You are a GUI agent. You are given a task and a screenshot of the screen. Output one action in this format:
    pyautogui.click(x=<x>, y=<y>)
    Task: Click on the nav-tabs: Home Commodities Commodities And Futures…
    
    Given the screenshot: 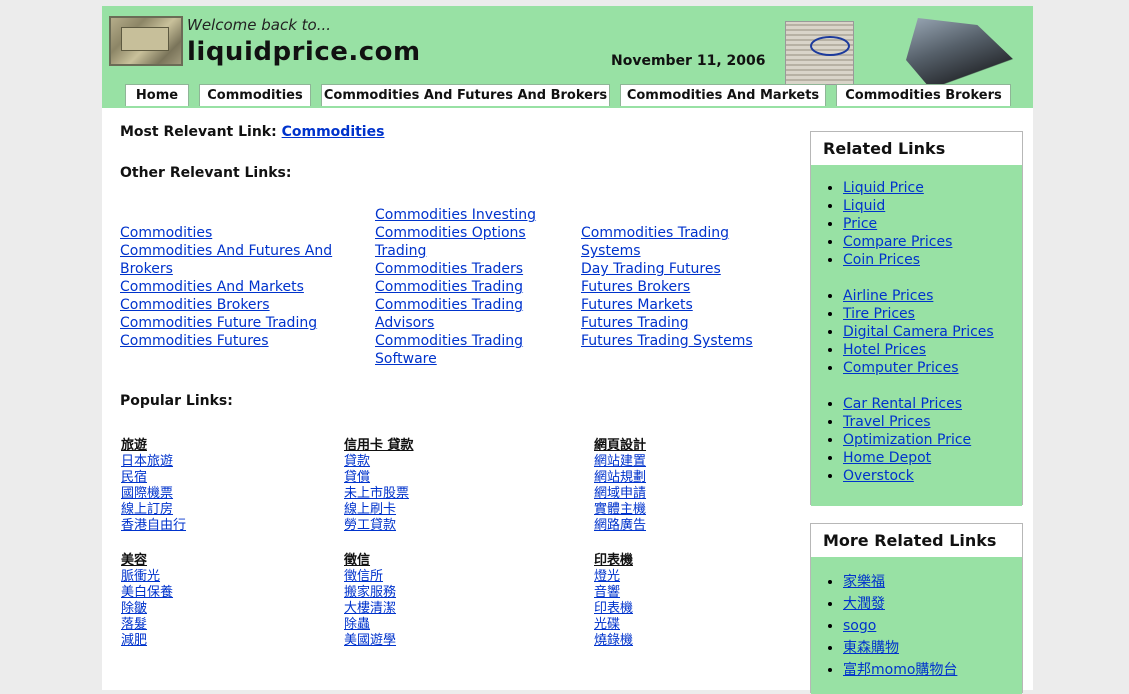 What is the action you would take?
    pyautogui.click(x=567, y=95)
    